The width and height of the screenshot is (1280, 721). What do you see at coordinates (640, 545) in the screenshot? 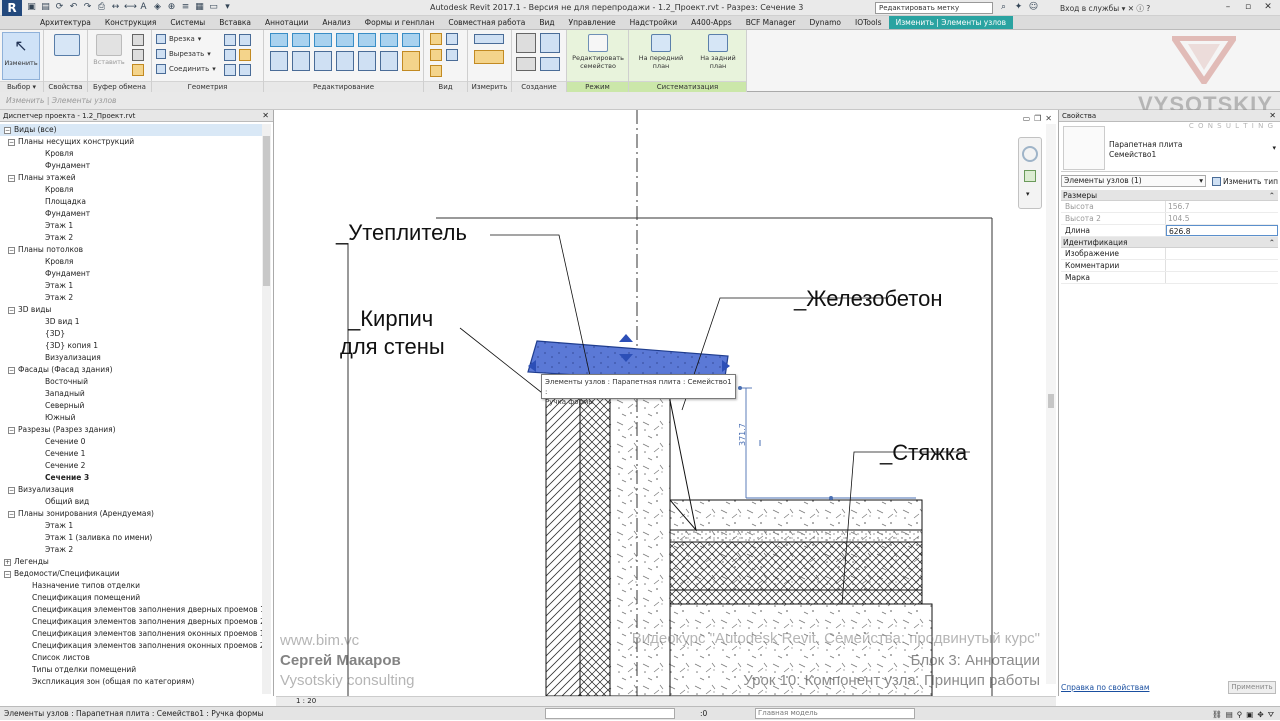
I see `concrete-wall` at bounding box center [640, 545].